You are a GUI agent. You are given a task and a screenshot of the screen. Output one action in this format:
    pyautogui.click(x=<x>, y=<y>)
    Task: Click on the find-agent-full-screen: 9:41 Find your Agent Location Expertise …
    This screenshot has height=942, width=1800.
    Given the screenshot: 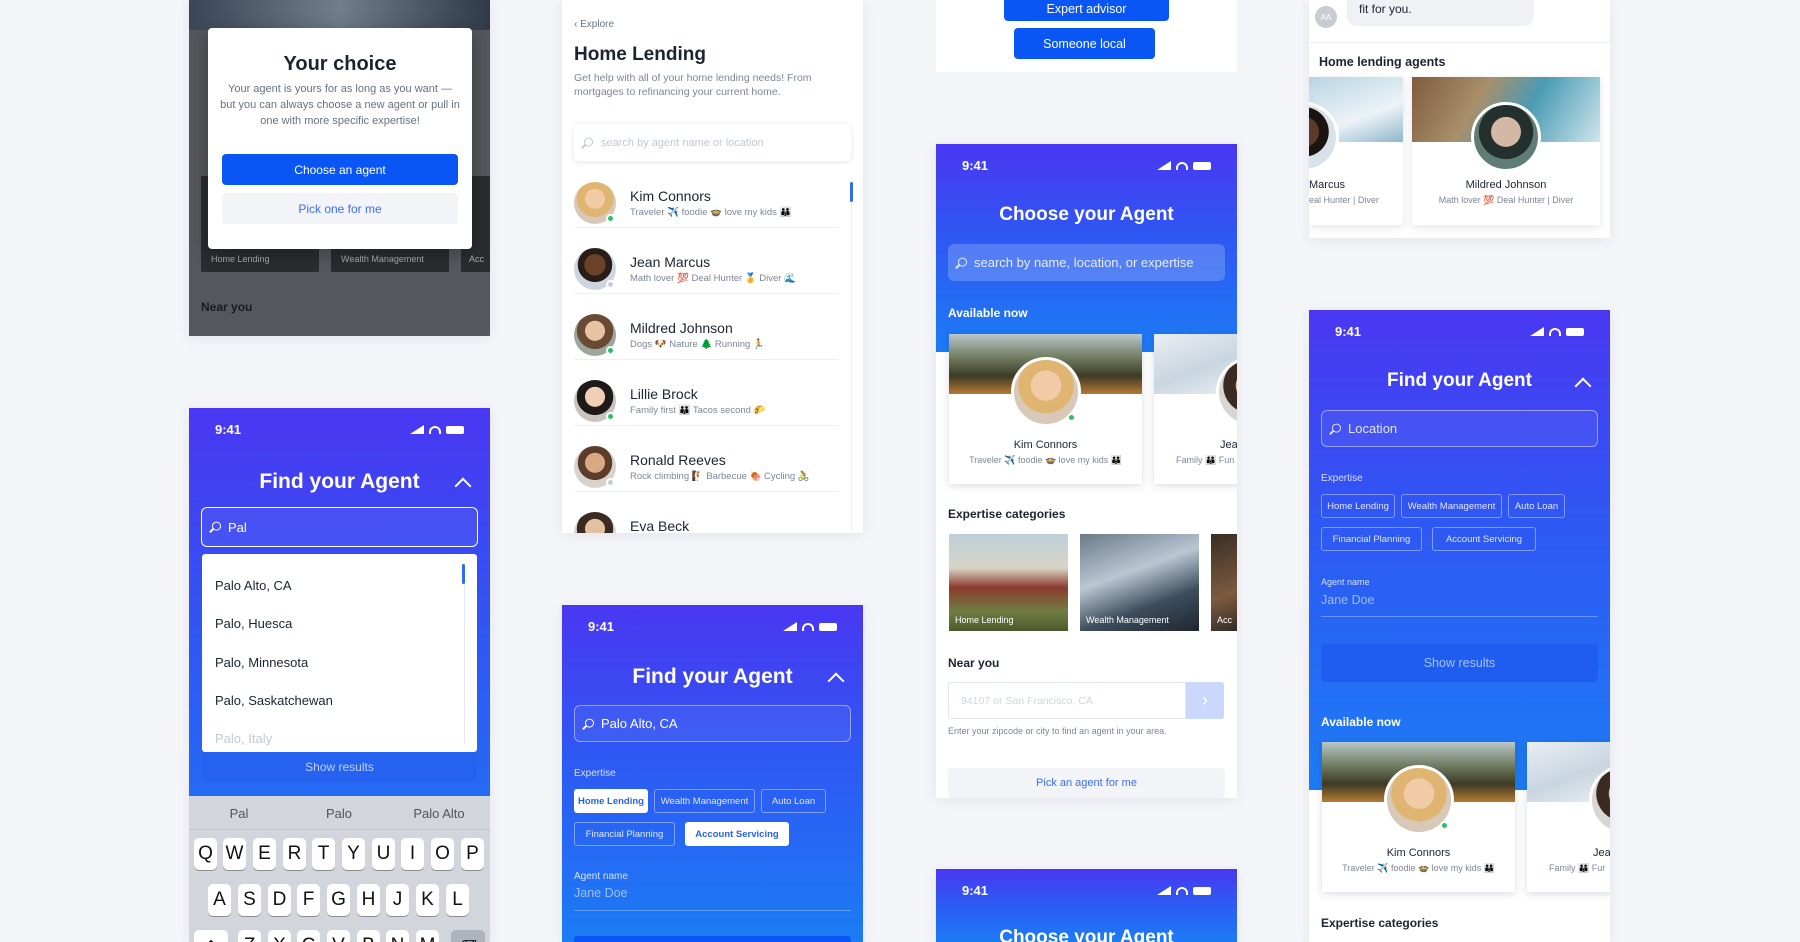 What is the action you would take?
    pyautogui.click(x=1459, y=626)
    